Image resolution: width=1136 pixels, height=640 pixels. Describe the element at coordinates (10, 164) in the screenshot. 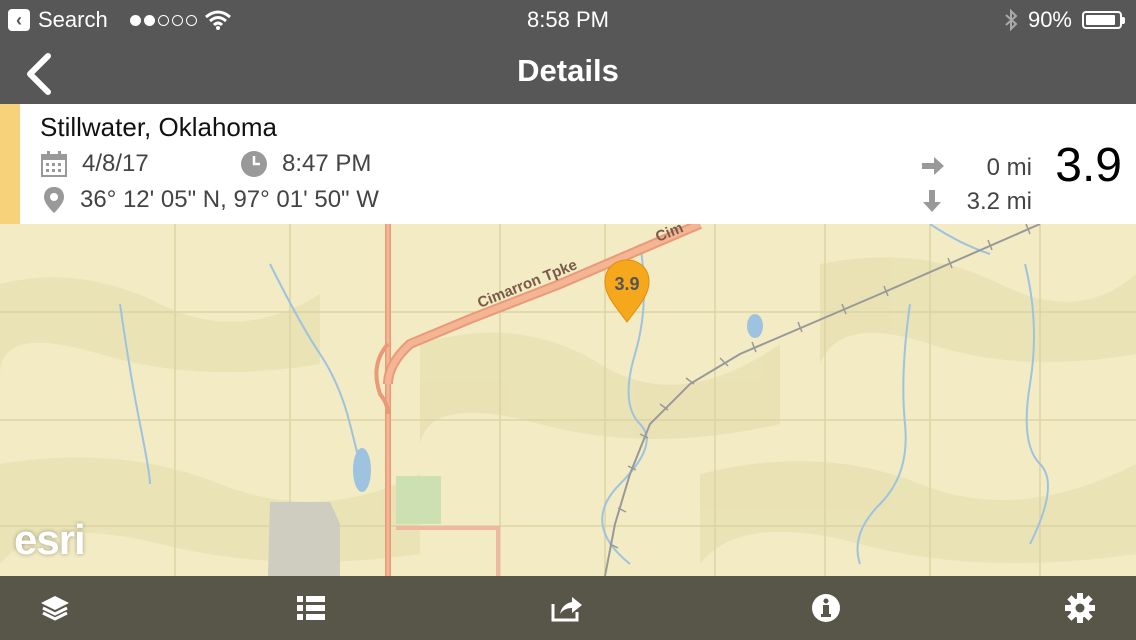

I see `magnitude-accent-bar` at that location.